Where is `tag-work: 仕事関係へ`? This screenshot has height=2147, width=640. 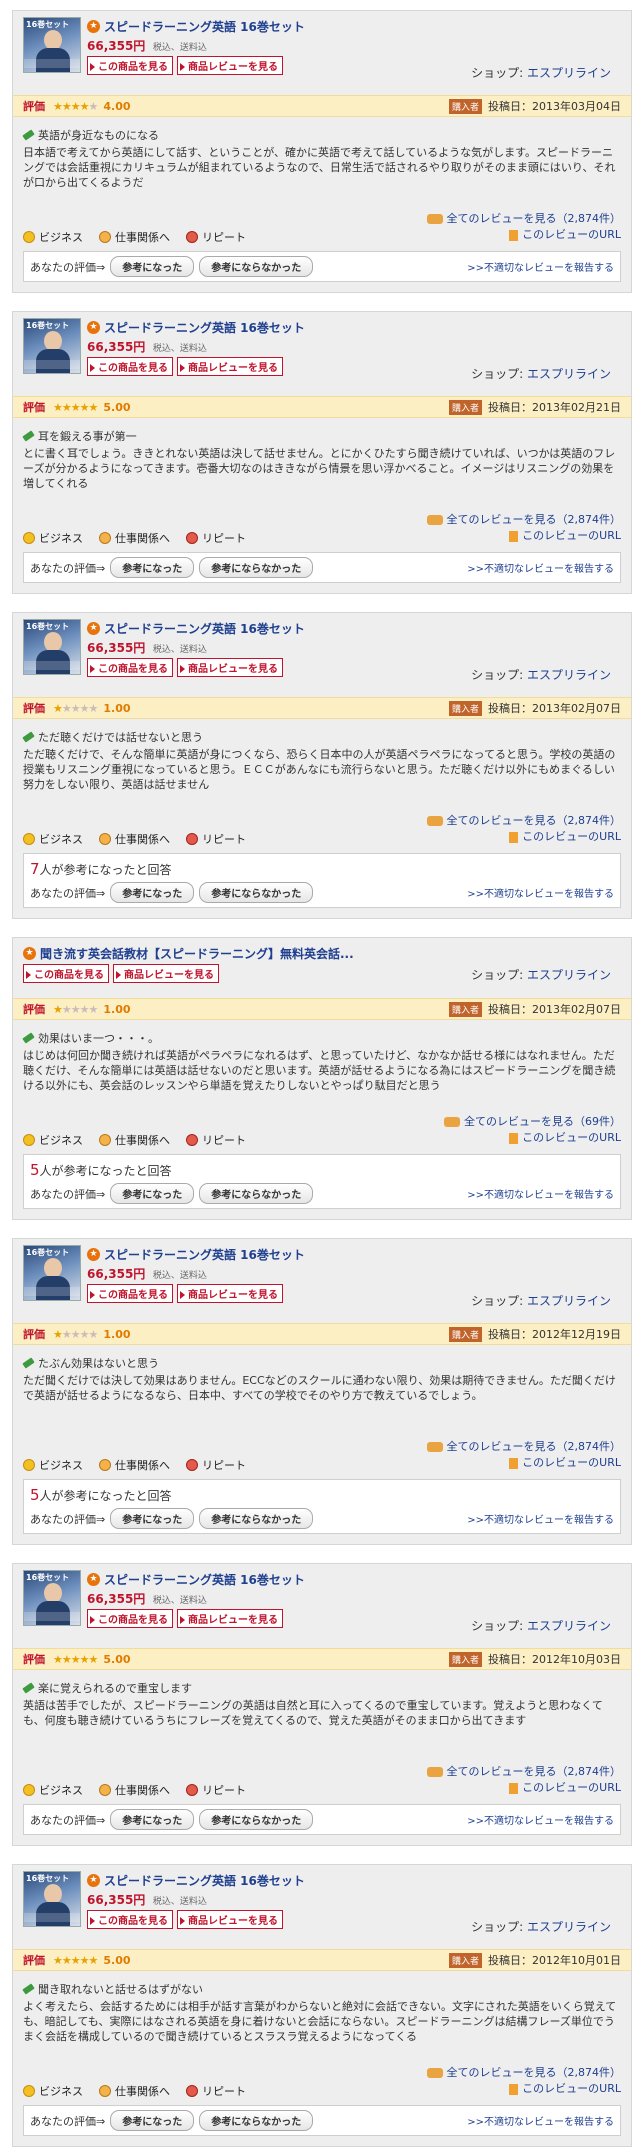
tag-work: 仕事関係へ is located at coordinates (134, 538).